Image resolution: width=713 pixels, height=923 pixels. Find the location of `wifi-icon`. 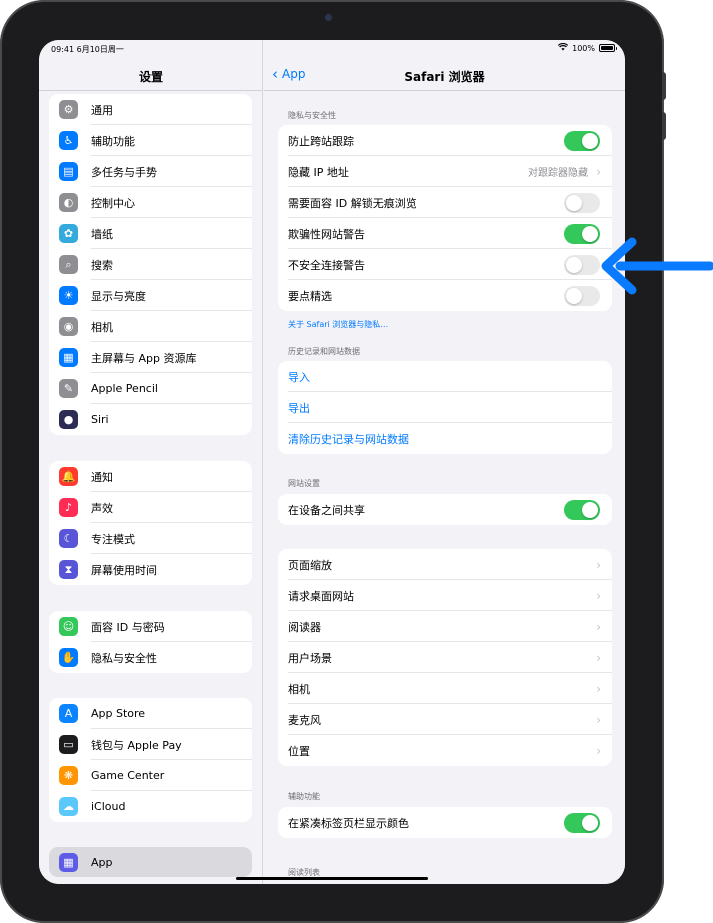

wifi-icon is located at coordinates (563, 47).